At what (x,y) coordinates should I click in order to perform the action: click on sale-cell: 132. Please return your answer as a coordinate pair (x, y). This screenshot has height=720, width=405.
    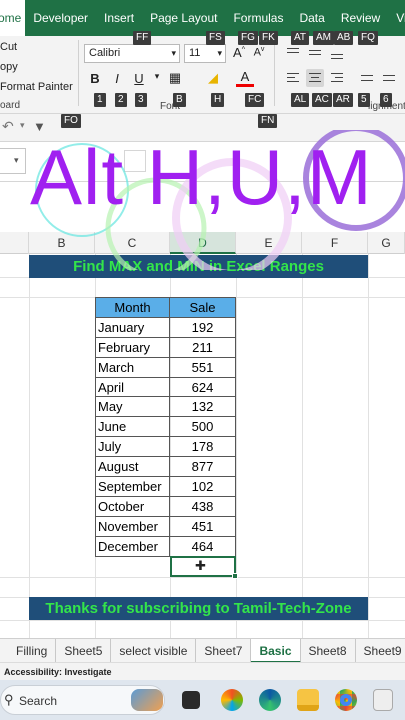
    Looking at the image, I should click on (202, 407).